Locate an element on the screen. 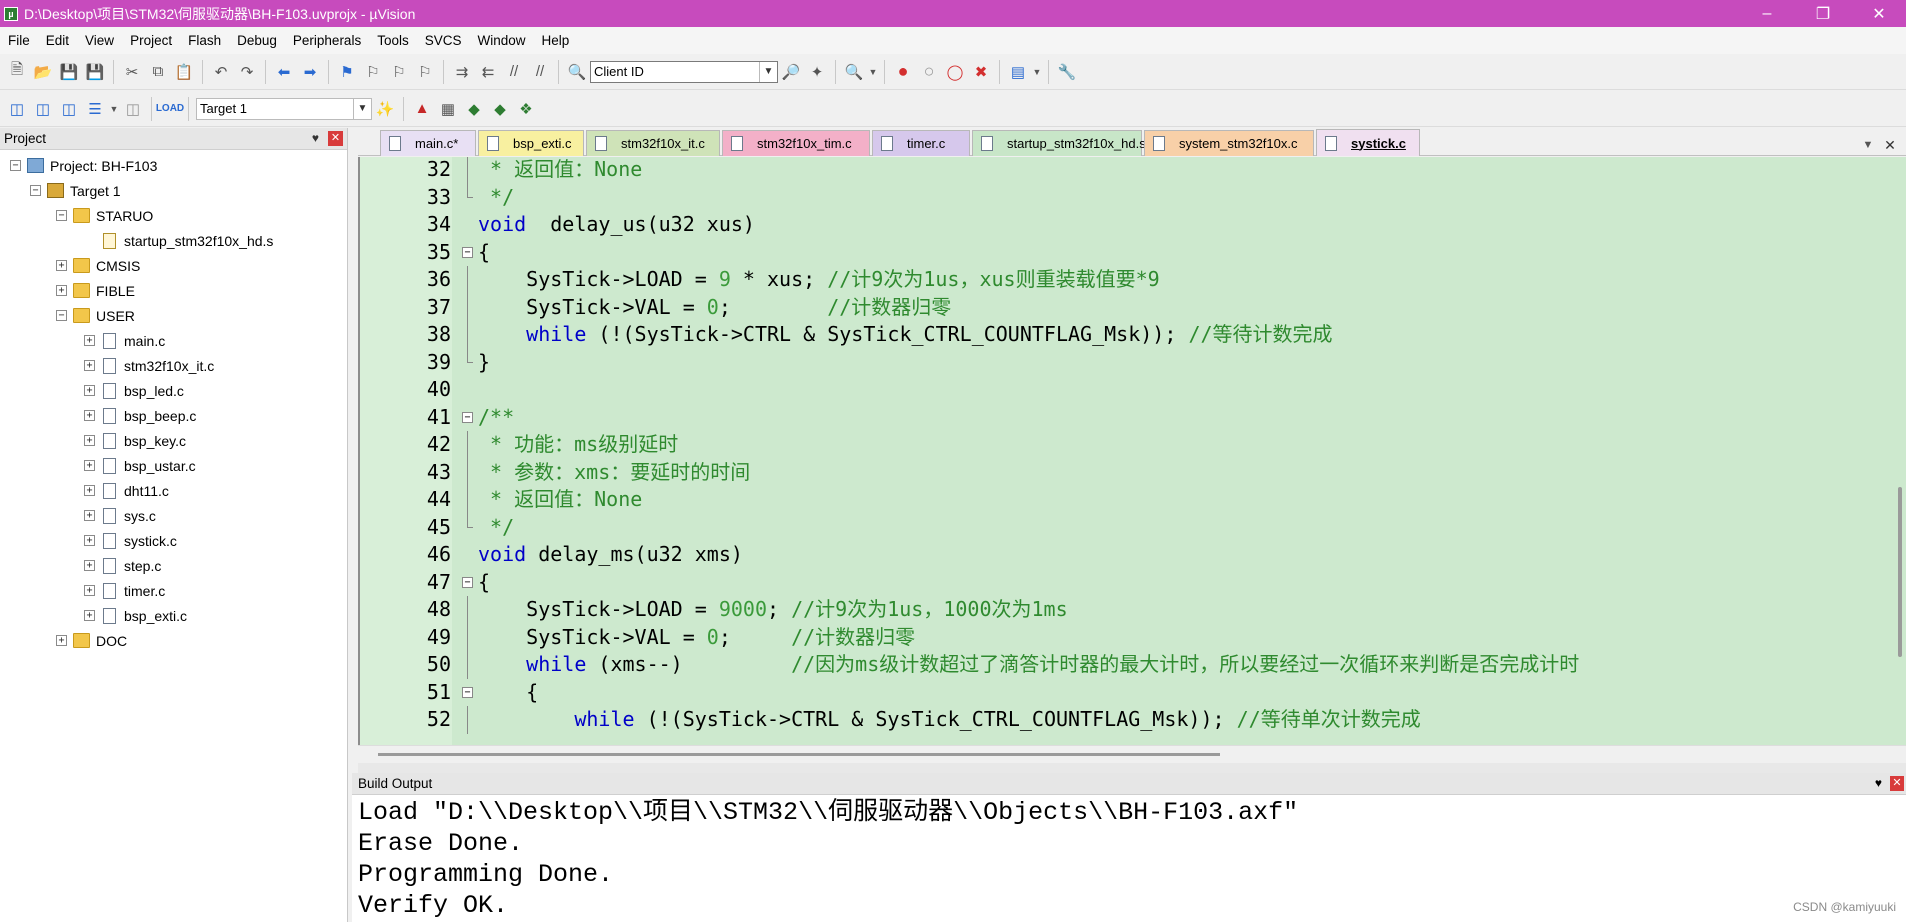 Image resolution: width=1906 pixels, height=922 pixels. navigate-forward-icon: ➡ is located at coordinates (310, 72).